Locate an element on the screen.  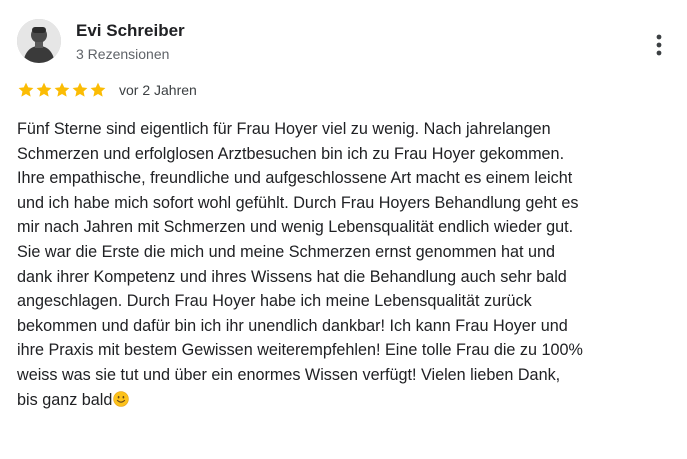
rating-row: vor 2 Jahren is located at coordinates (107, 90).